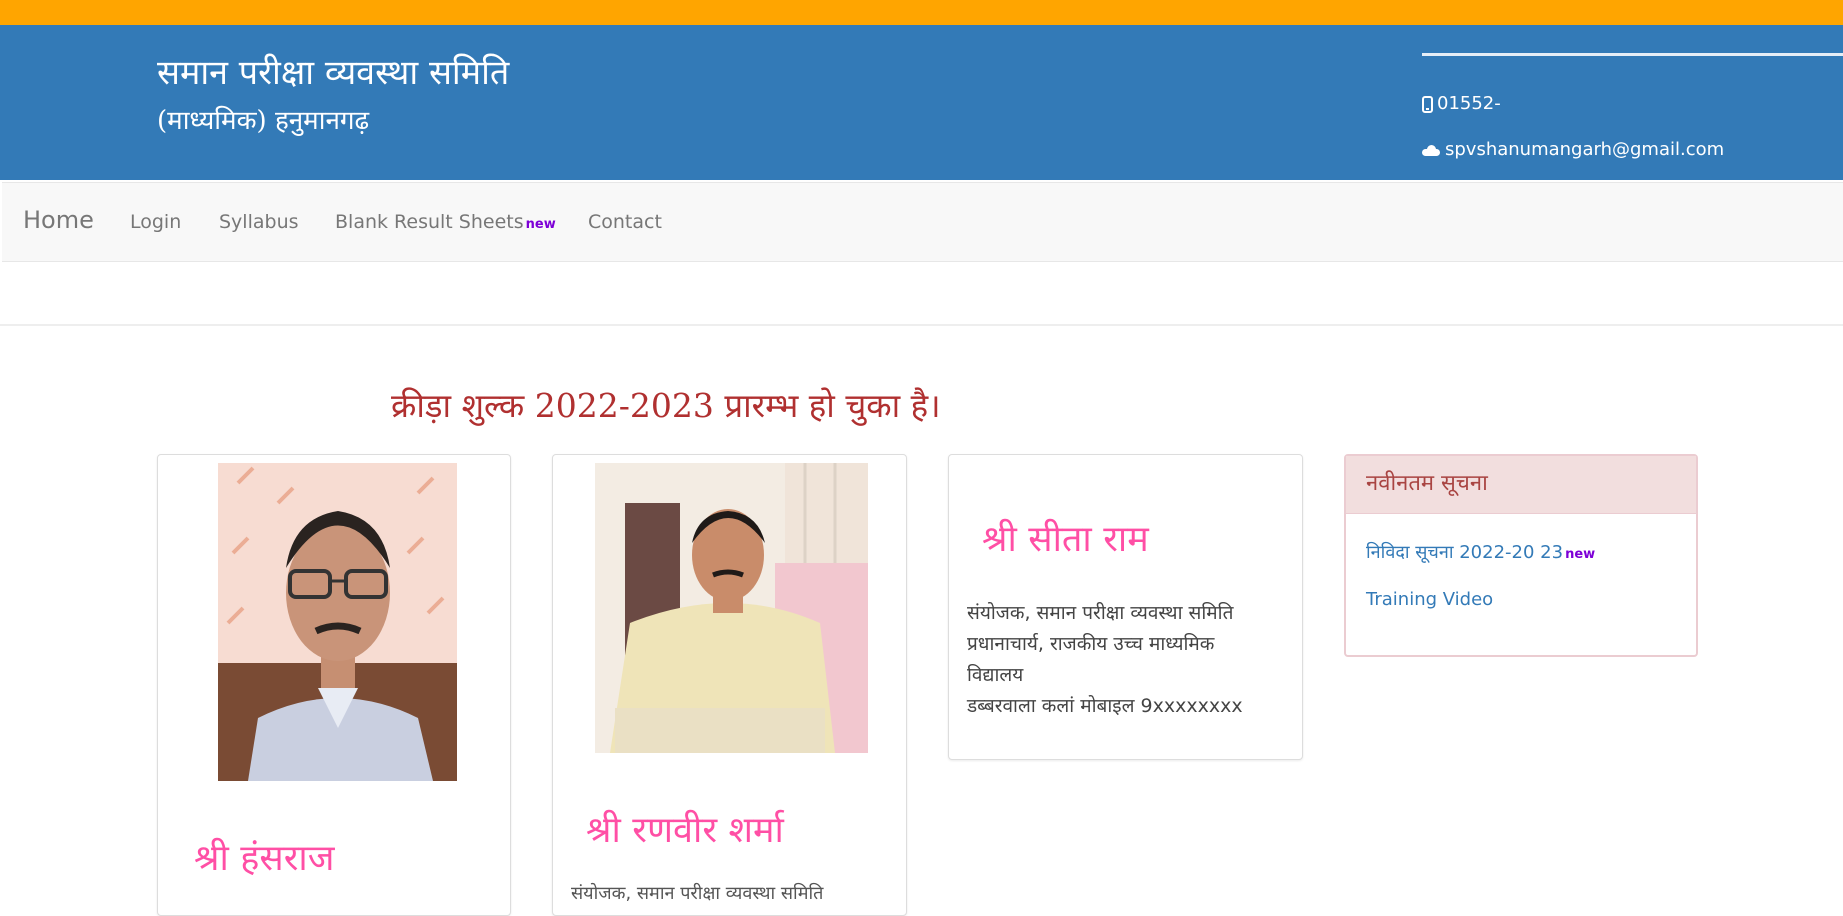  I want to click on top-accent-strip, so click(921, 12).